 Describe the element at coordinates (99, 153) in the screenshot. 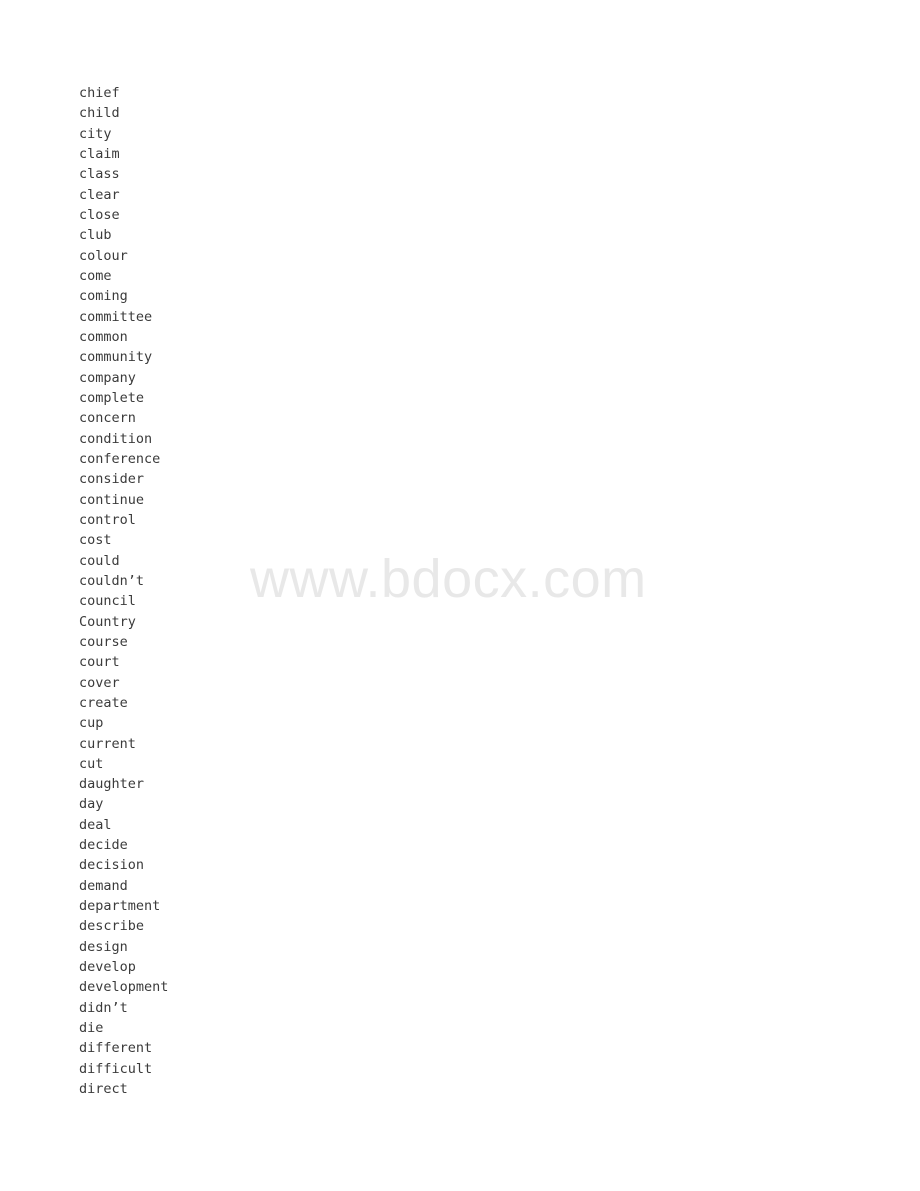

I see `word-list-item: claim` at that location.